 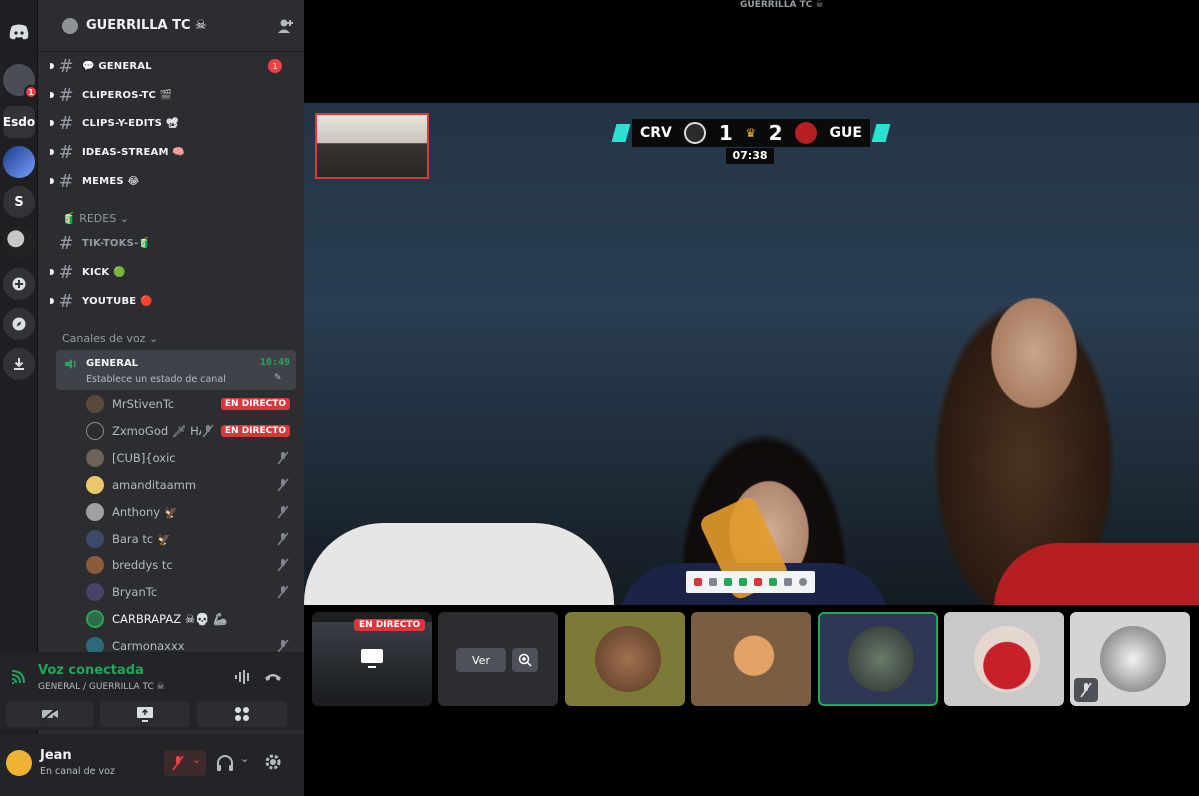 I want to click on media-controls, so click(x=750, y=582).